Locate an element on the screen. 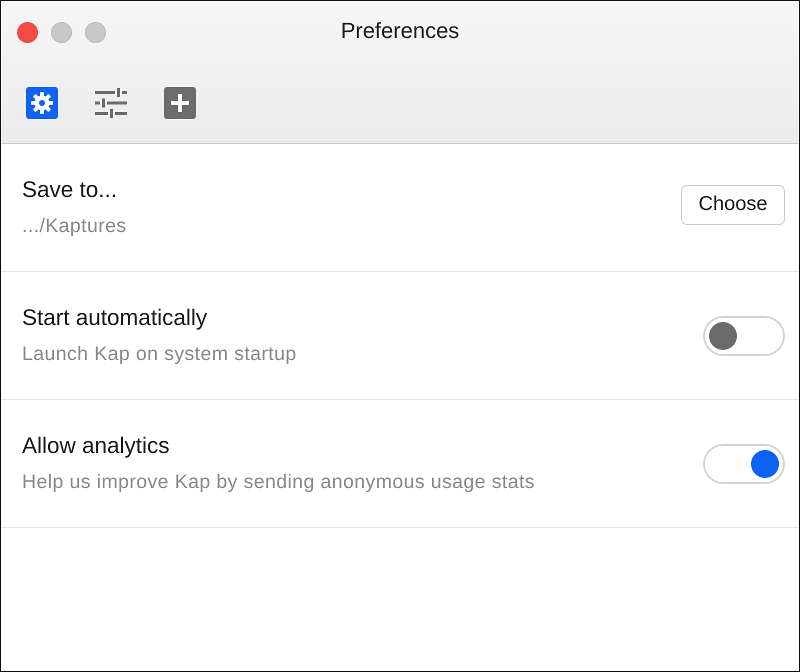 The height and width of the screenshot is (672, 800). window-title: Preferences is located at coordinates (400, 31).